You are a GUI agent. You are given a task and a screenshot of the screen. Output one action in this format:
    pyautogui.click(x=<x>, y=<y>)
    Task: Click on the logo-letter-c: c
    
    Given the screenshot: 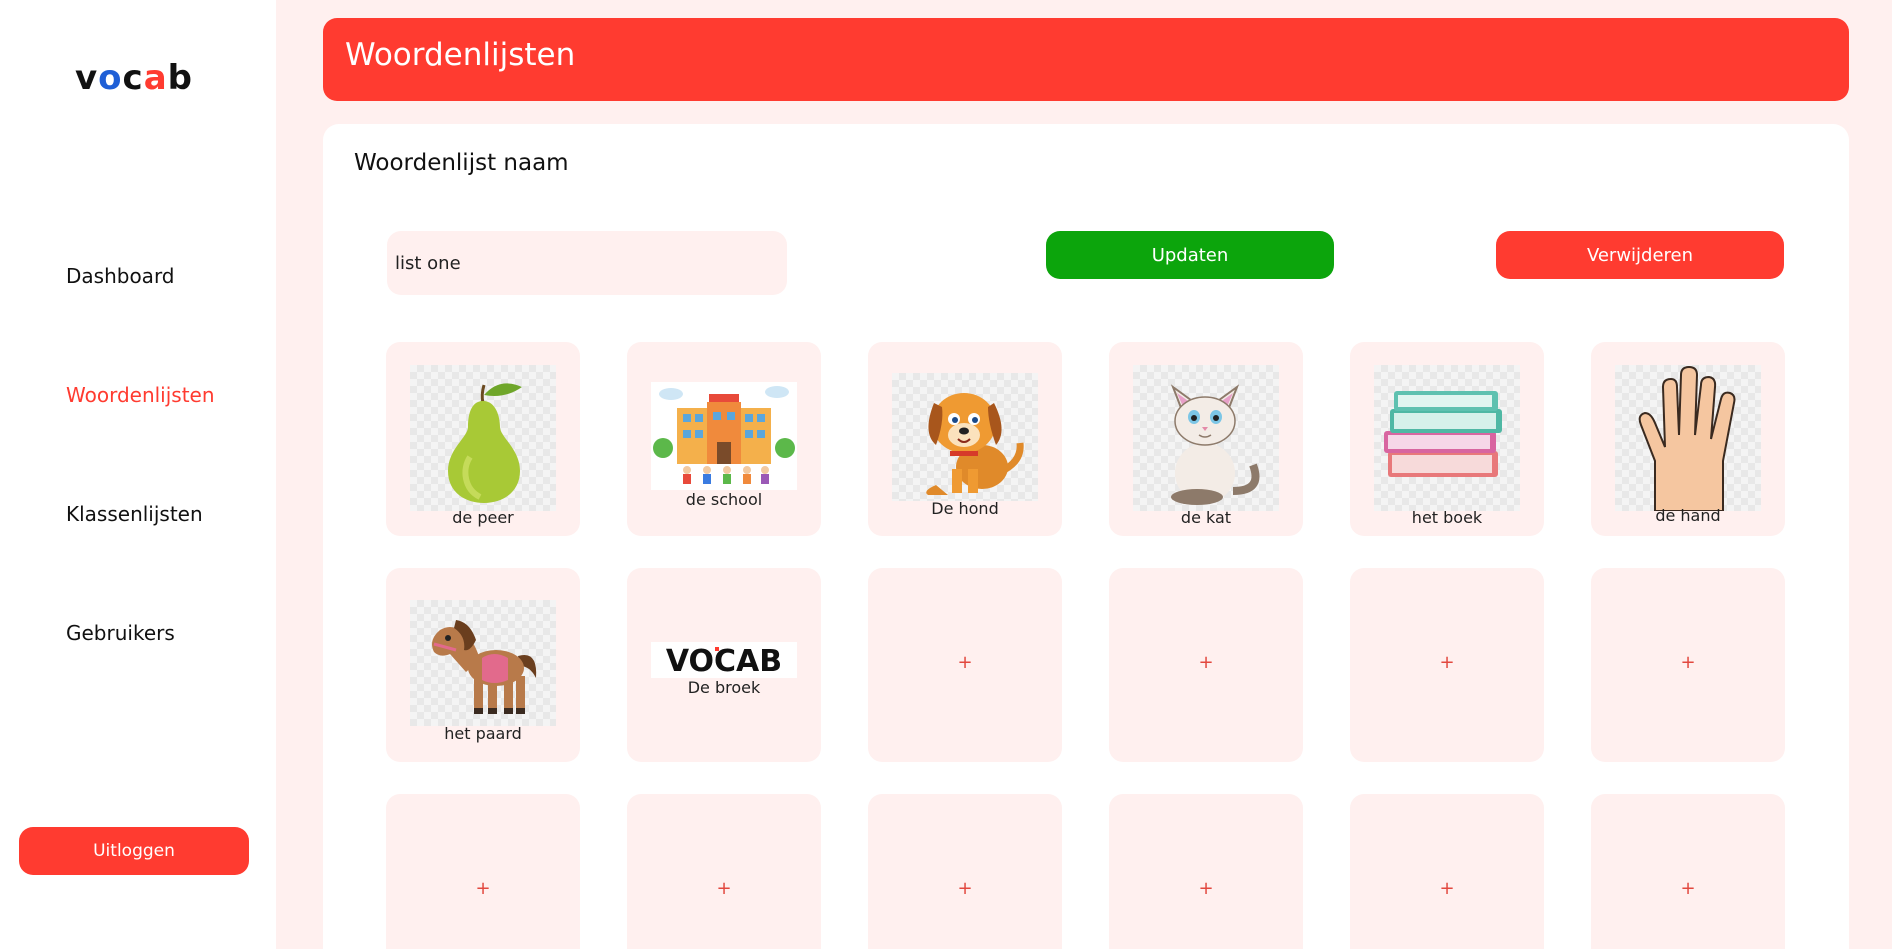 What is the action you would take?
    pyautogui.click(x=133, y=78)
    